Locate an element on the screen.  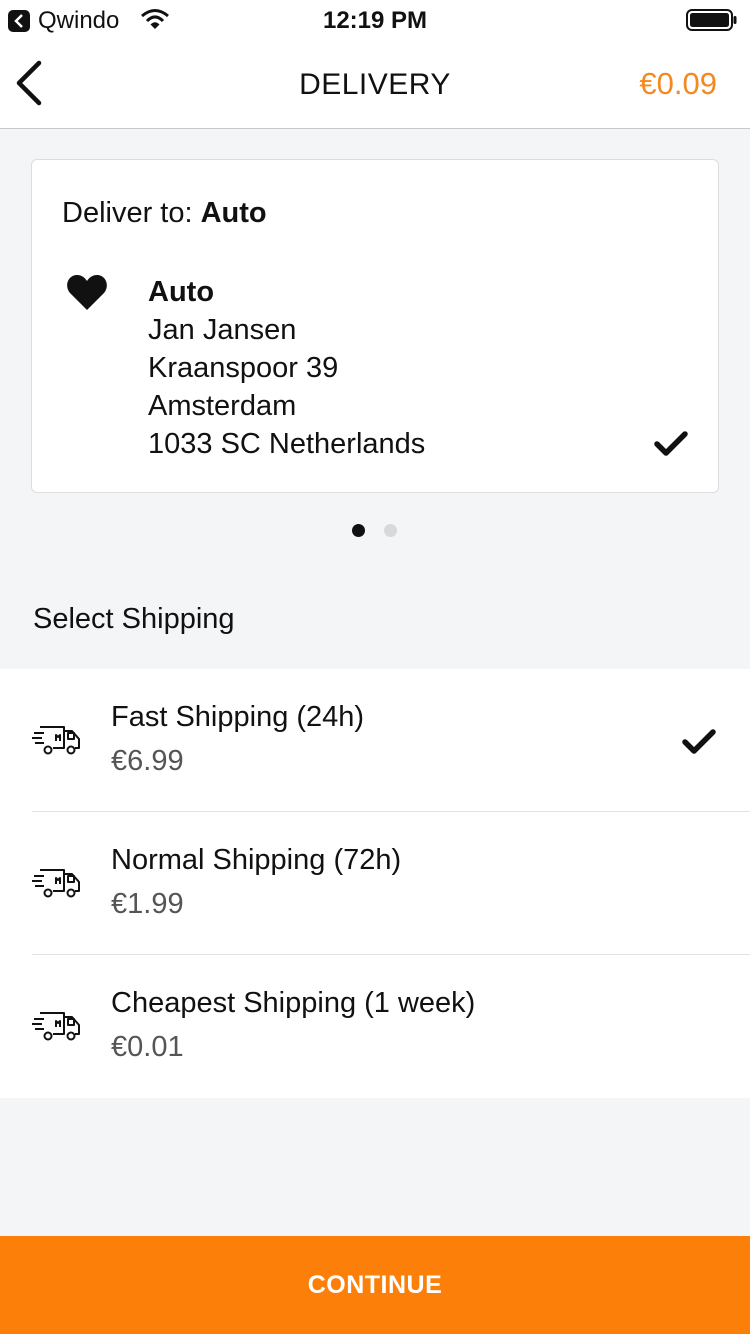
deliver-to-label: Deliver to: is located at coordinates (131, 213).